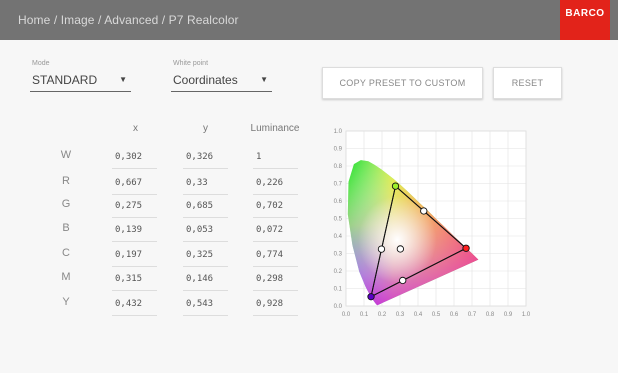 This screenshot has width=618, height=373. Describe the element at coordinates (382, 315) in the screenshot. I see `x-tick-label: 0.2` at that location.